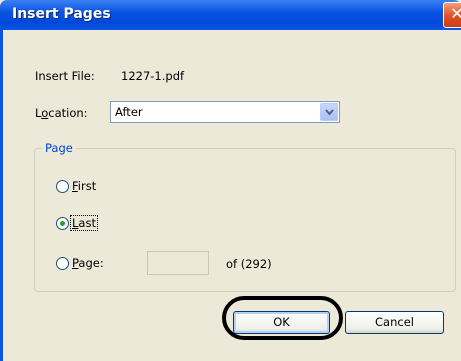  I want to click on page-count-text: of (292), so click(249, 264).